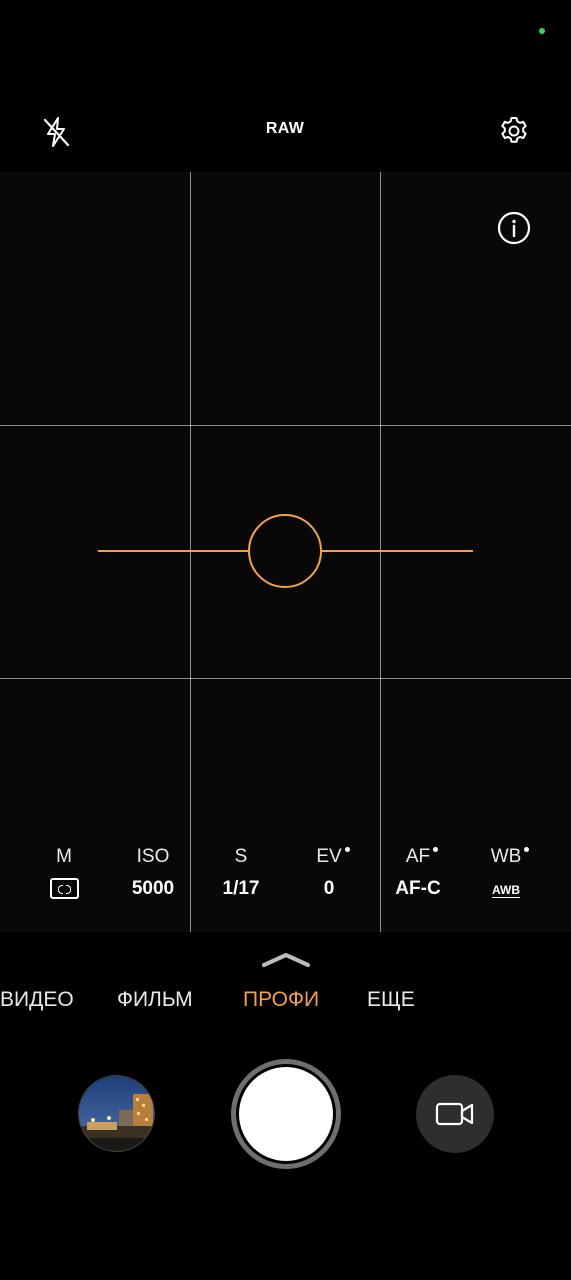 Image resolution: width=571 pixels, height=1280 pixels. I want to click on pro-parameters-bar: M ISO 5000 S 1/17 EV 0 AF AF-C WB AWB, so click(285, 888).